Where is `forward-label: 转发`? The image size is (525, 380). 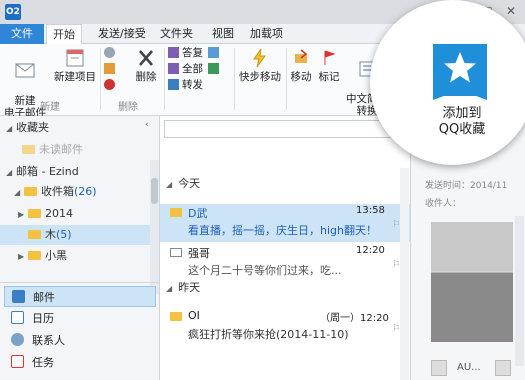
forward-label: 转发 is located at coordinates (192, 85).